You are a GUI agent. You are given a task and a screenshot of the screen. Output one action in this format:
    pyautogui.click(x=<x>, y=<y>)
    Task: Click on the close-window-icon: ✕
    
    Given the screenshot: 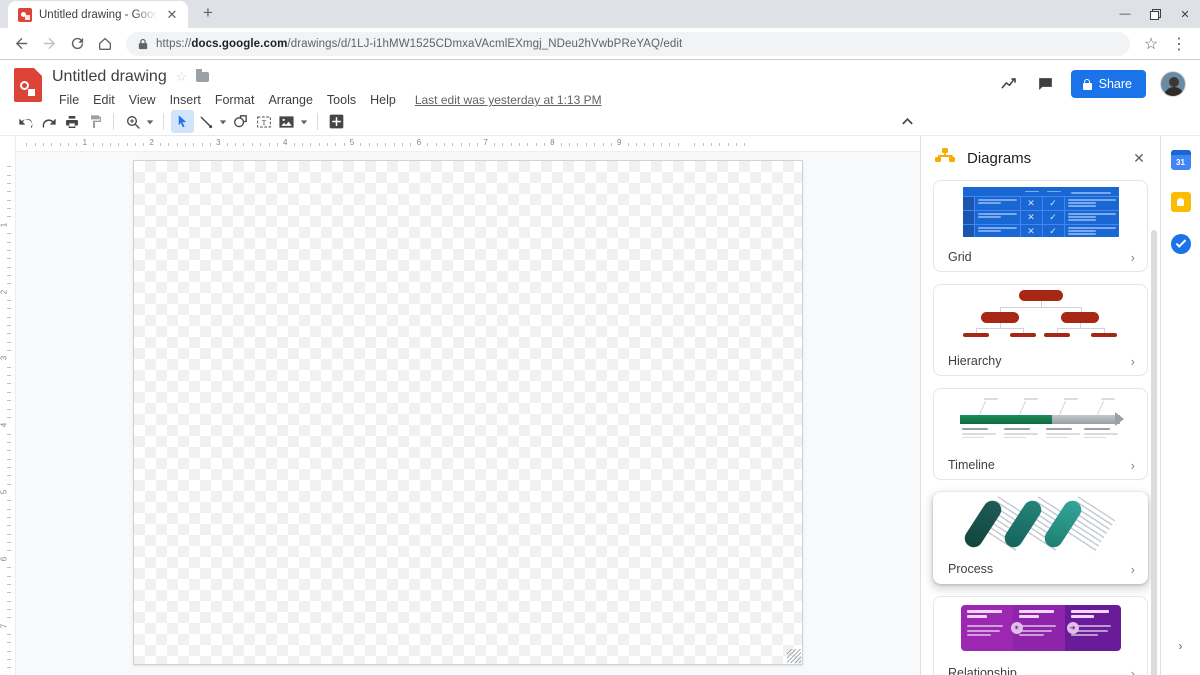 What is the action you would take?
    pyautogui.click(x=1185, y=14)
    